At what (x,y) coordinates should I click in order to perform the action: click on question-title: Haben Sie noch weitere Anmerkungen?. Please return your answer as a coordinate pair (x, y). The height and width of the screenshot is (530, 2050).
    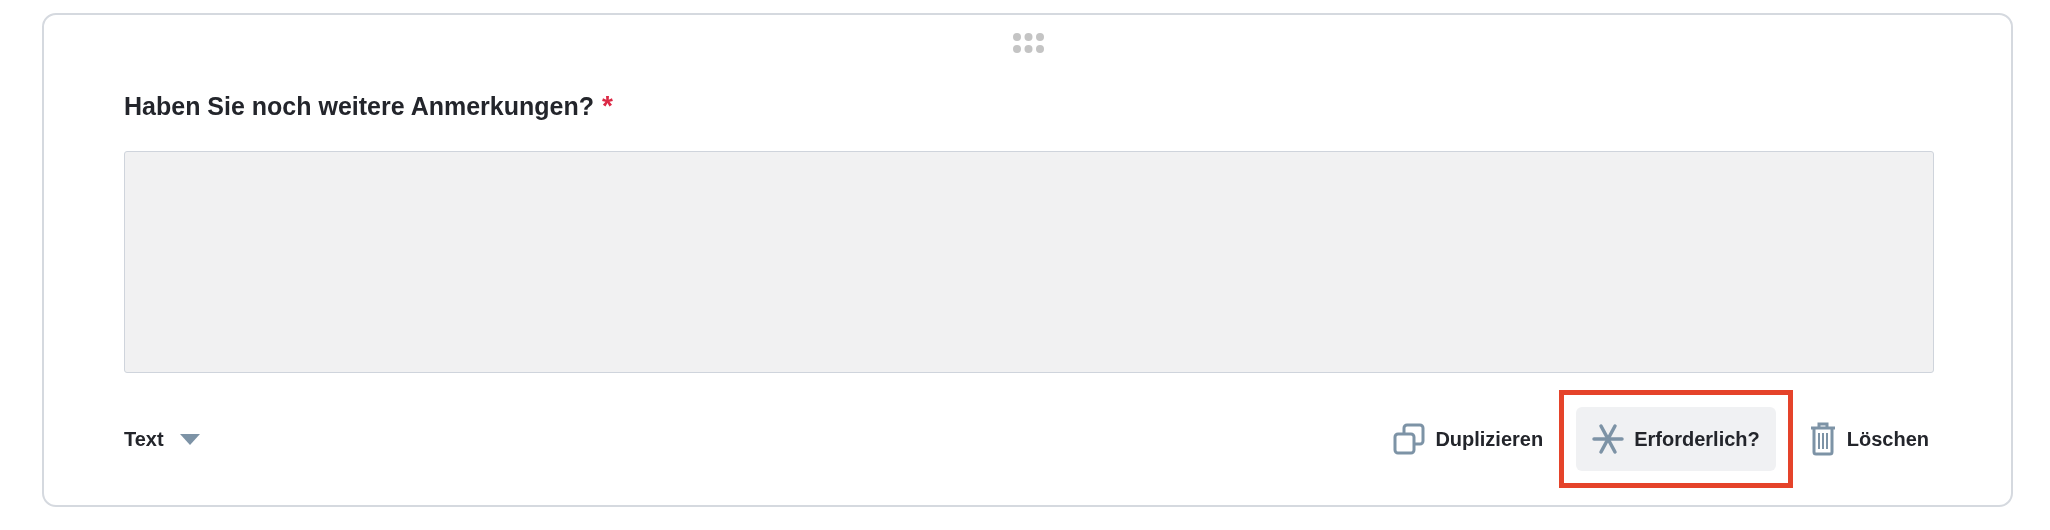
    Looking at the image, I should click on (359, 106).